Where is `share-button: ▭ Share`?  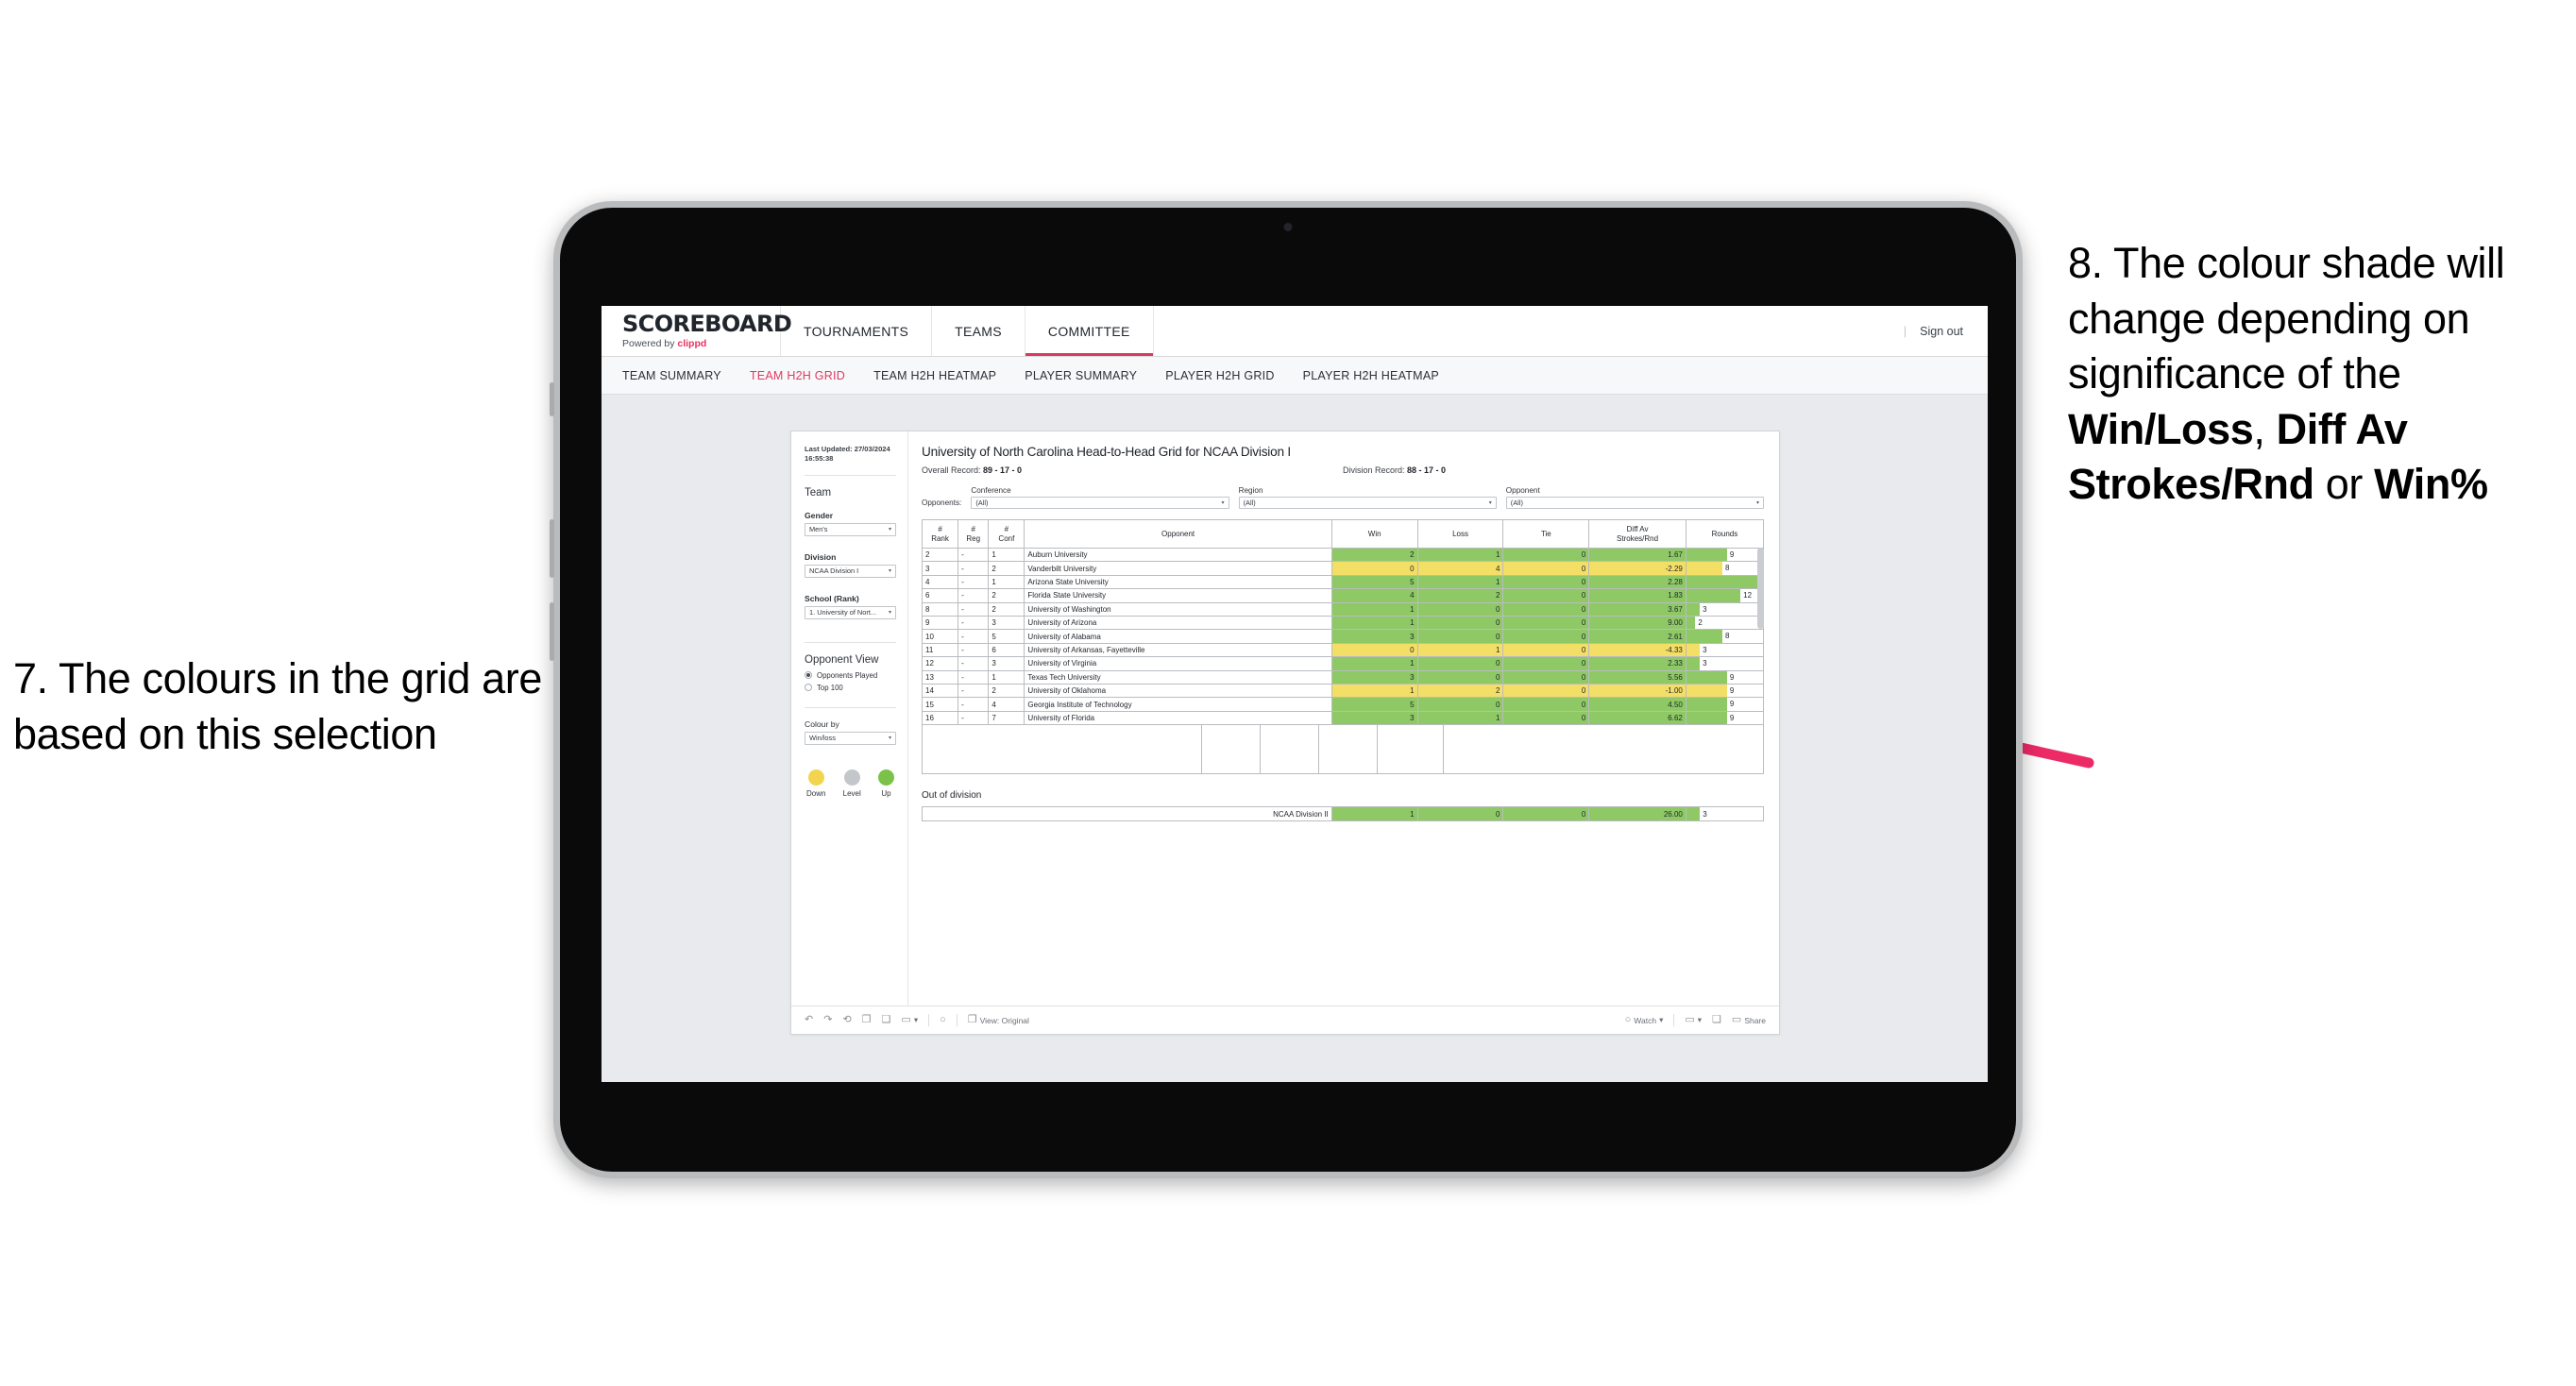
share-button: ▭ Share is located at coordinates (1749, 1020).